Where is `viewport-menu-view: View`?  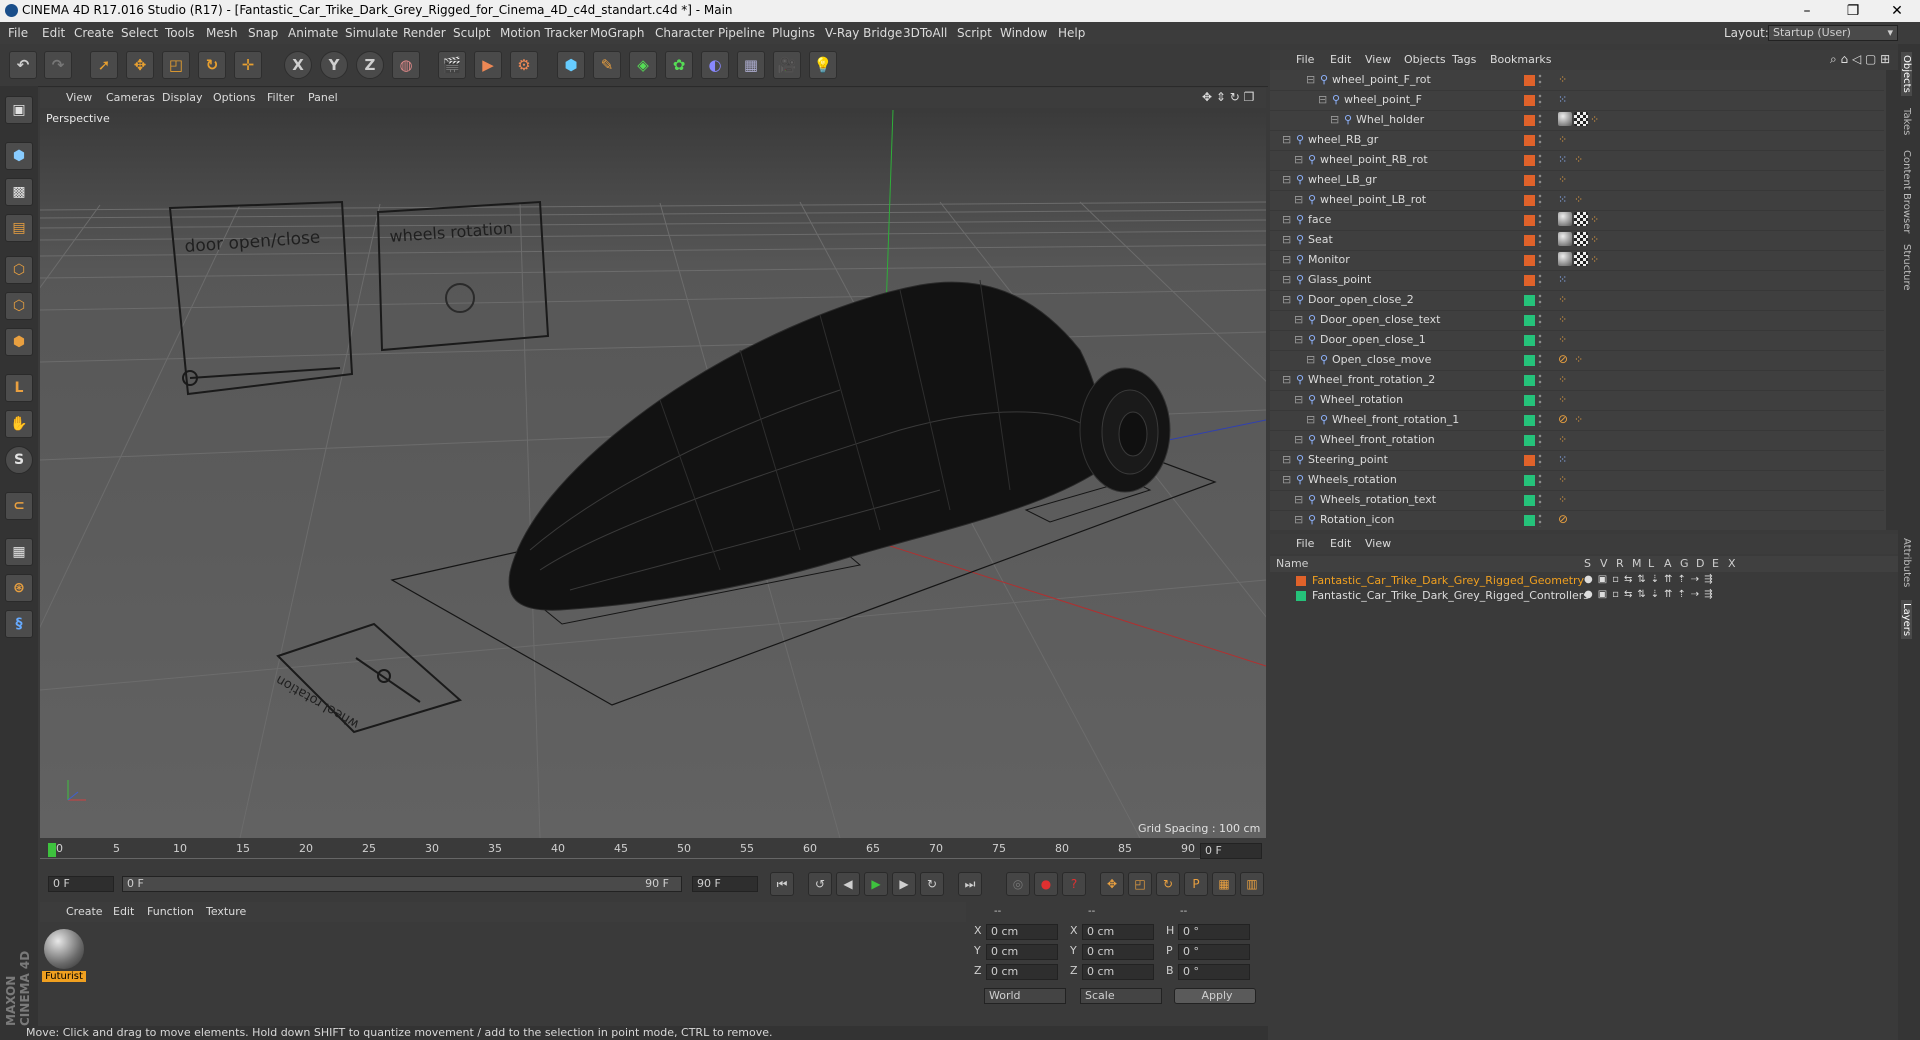 viewport-menu-view: View is located at coordinates (79, 97).